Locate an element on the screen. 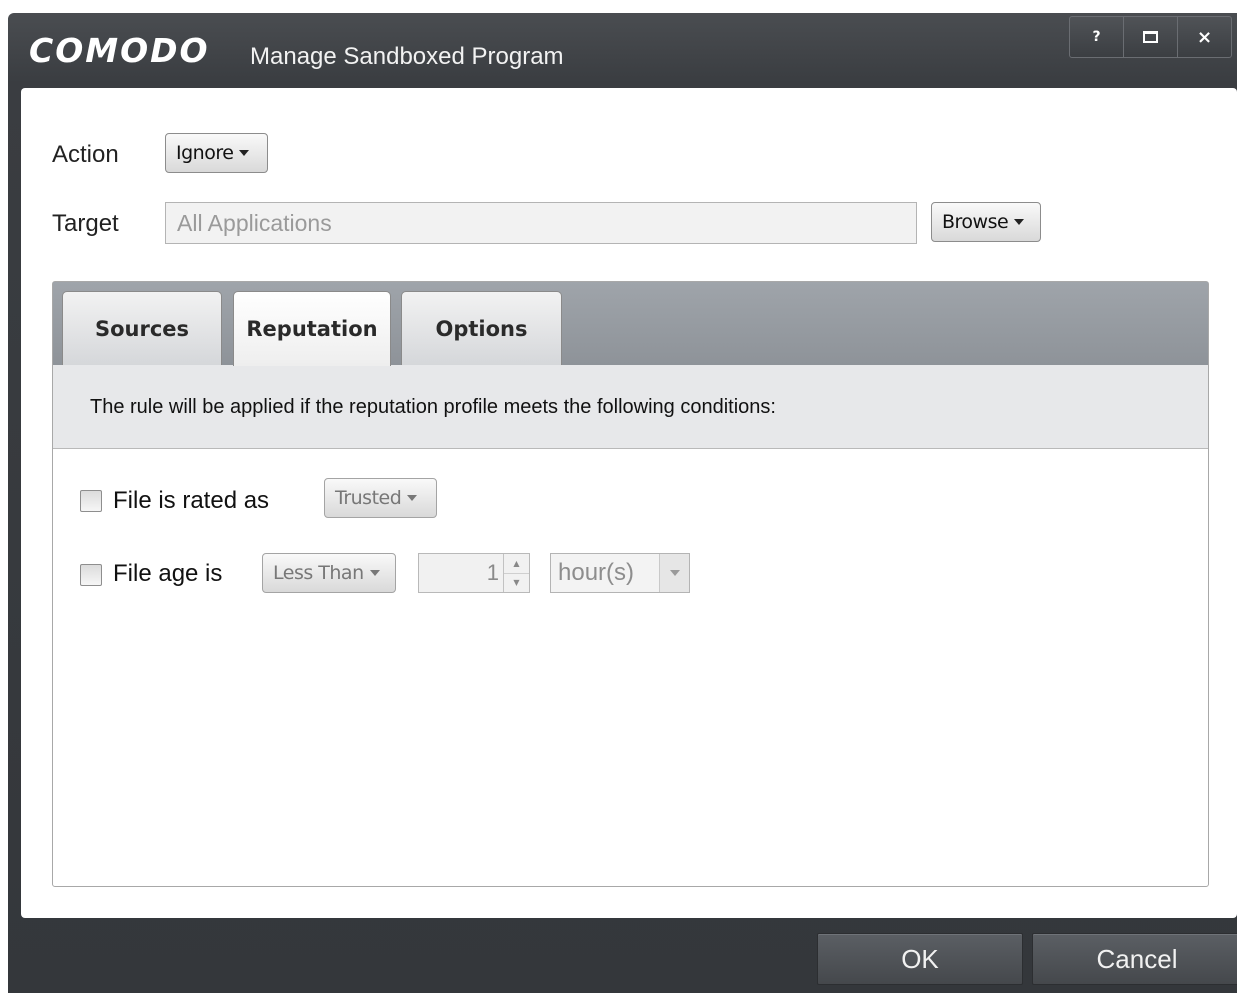 The image size is (1237, 993). browse-label: Browse is located at coordinates (975, 222).